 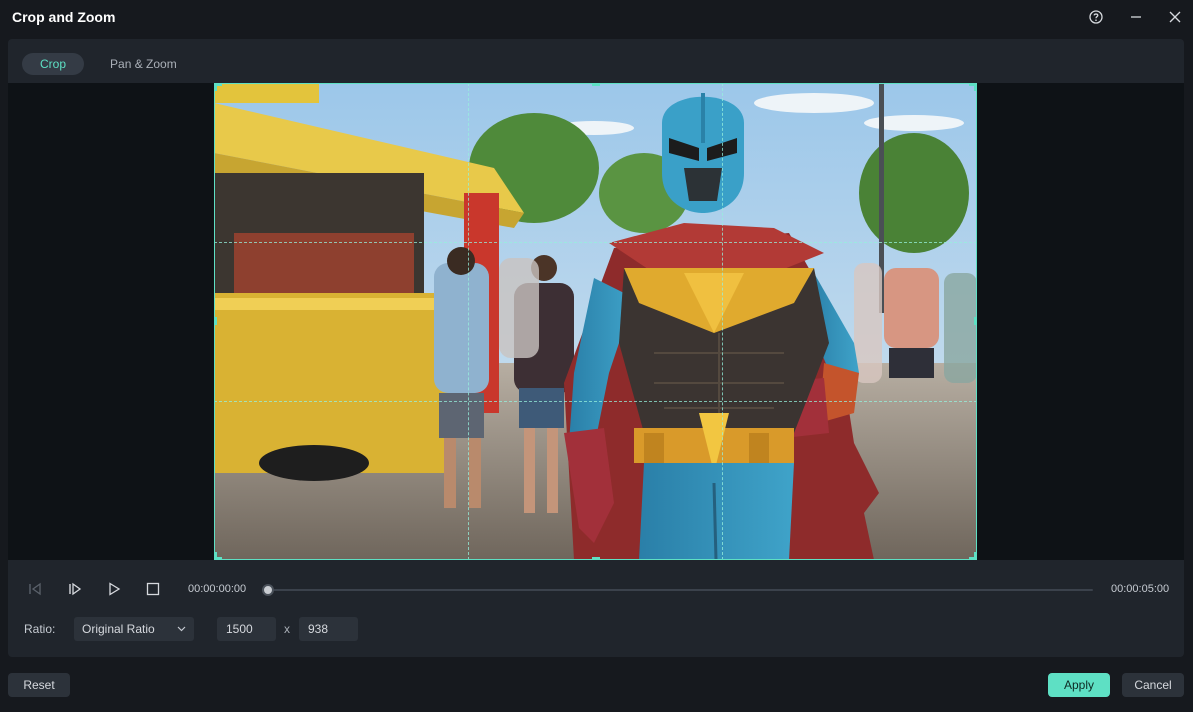 I want to click on ratio-label: Ratio:, so click(x=40, y=629).